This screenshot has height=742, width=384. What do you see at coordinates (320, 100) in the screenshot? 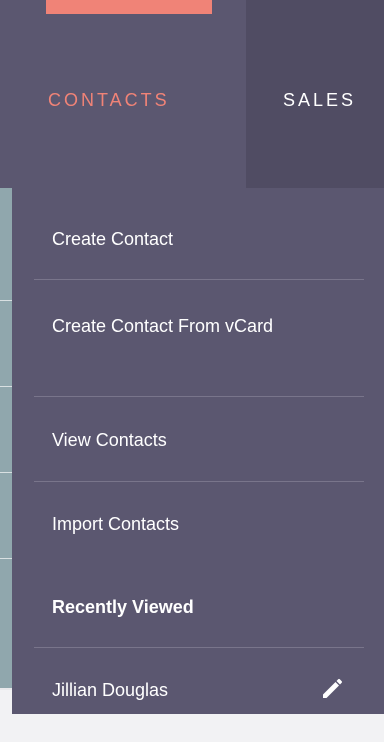
I see `tab-sales-label: SALES` at bounding box center [320, 100].